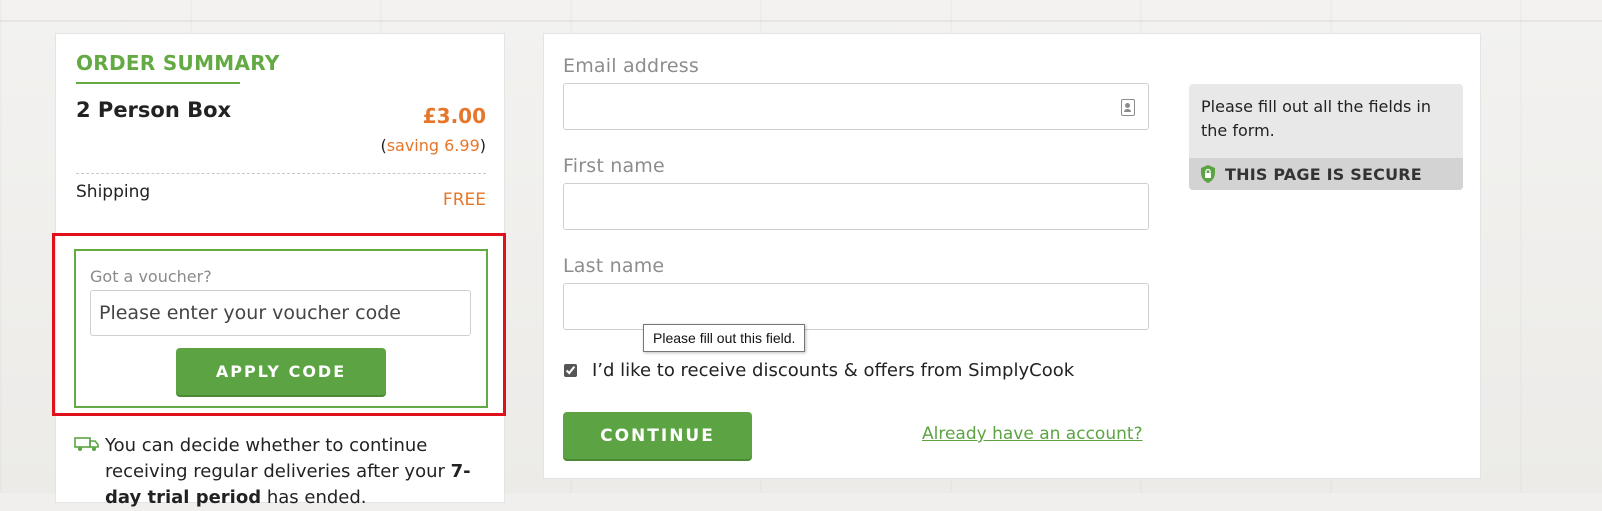 The width and height of the screenshot is (1602, 511). What do you see at coordinates (482, 145) in the screenshot?
I see `saving-close-paren: )` at bounding box center [482, 145].